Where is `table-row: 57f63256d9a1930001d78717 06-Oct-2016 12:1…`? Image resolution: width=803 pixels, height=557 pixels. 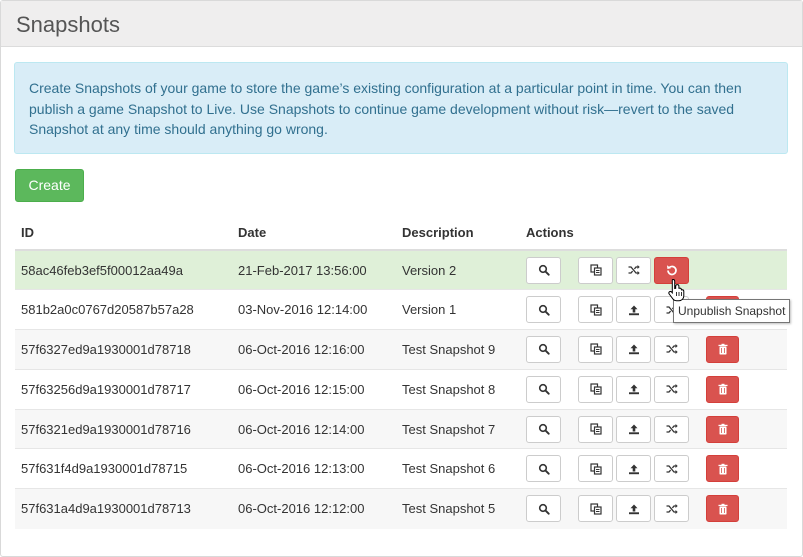 table-row: 57f63256d9a1930001d78717 06-Oct-2016 12:1… is located at coordinates (401, 389).